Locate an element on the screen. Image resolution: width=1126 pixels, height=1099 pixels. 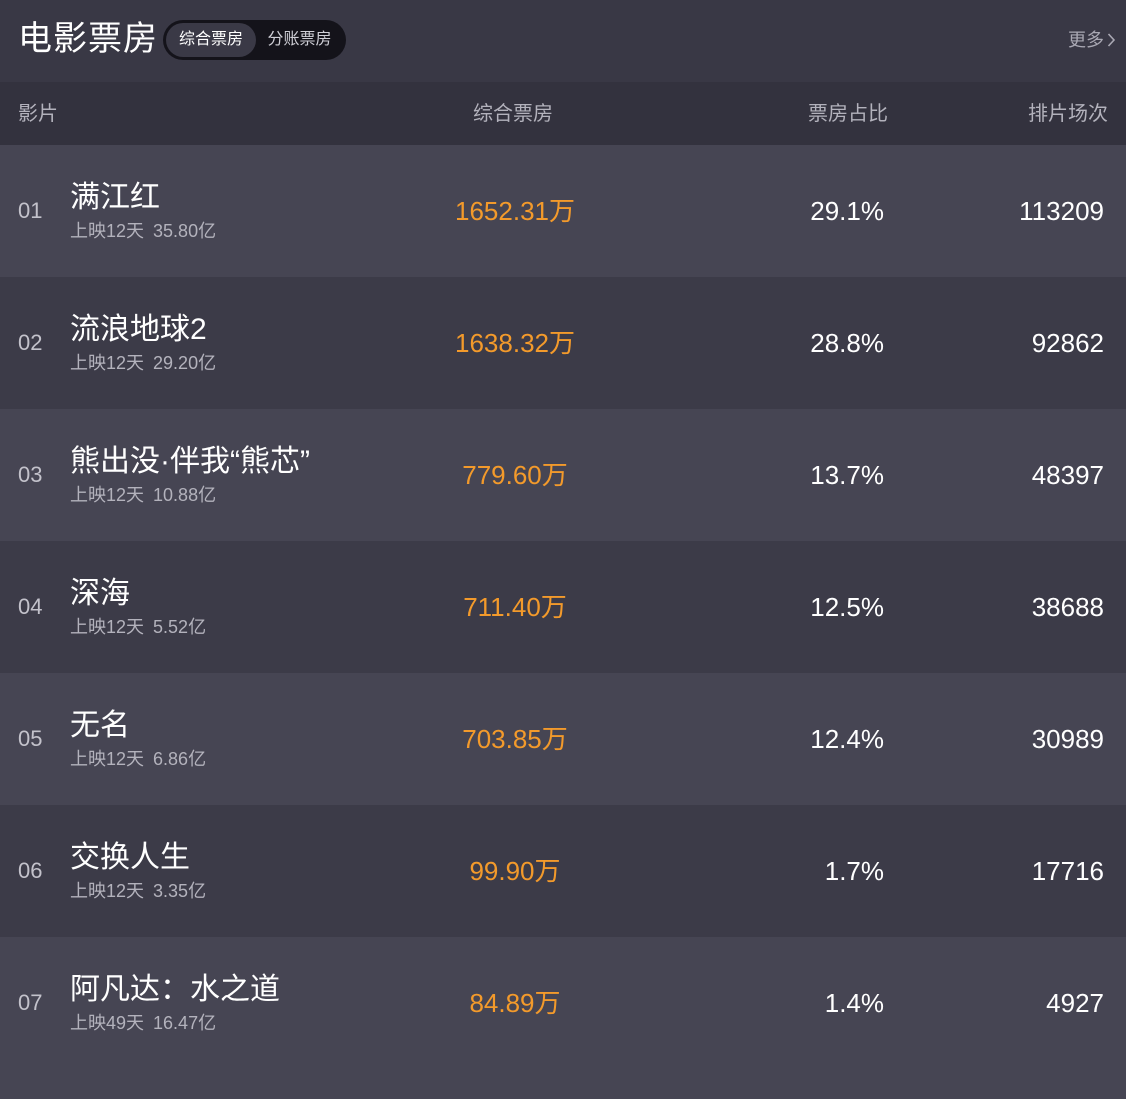
box-office-share: 29.1% is located at coordinates (847, 211).